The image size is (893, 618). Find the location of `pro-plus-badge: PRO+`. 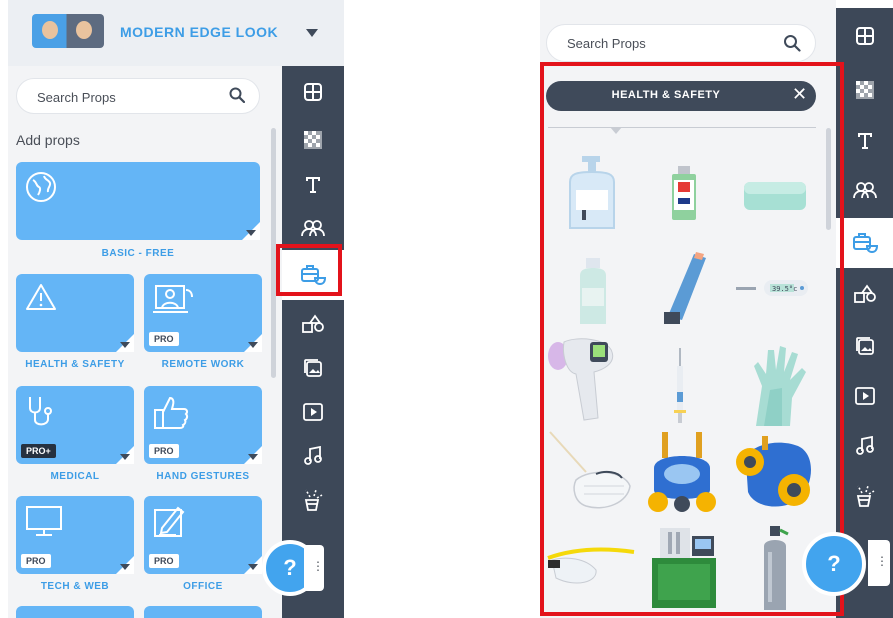

pro-plus-badge: PRO+ is located at coordinates (38, 451).